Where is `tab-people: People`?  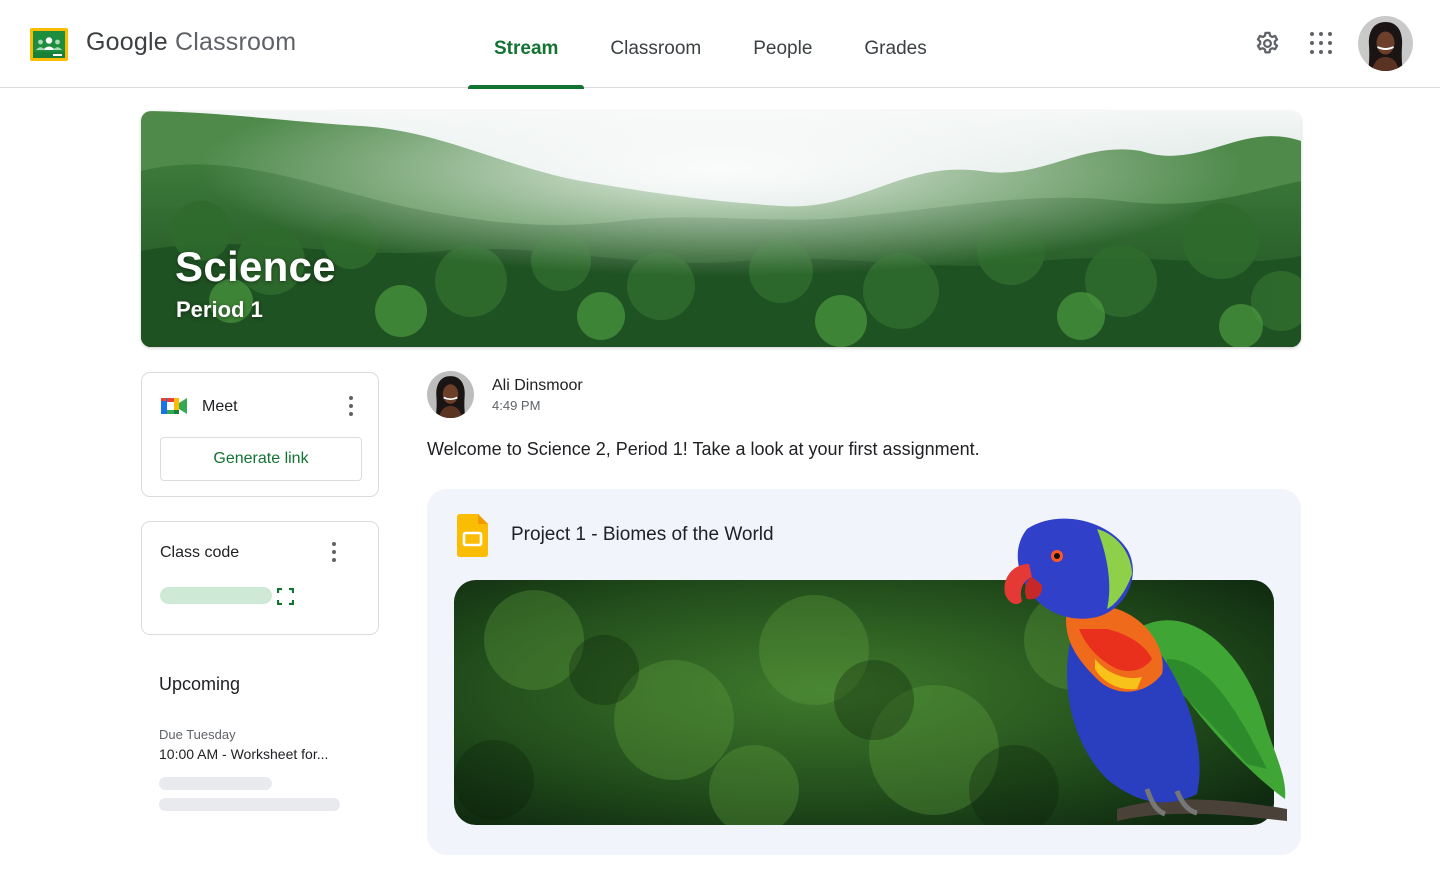 tab-people: People is located at coordinates (782, 44).